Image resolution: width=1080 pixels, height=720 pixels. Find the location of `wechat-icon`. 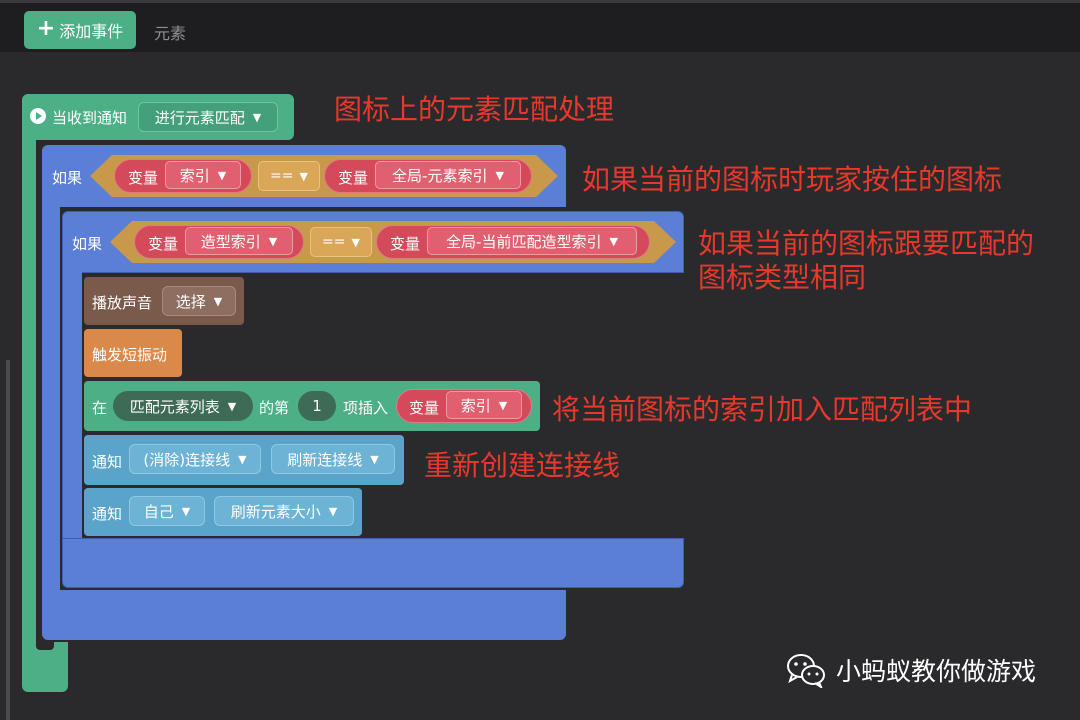

wechat-icon is located at coordinates (806, 671).